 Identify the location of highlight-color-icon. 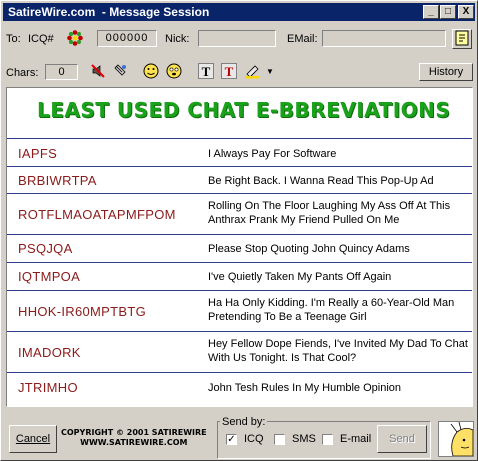
(253, 71).